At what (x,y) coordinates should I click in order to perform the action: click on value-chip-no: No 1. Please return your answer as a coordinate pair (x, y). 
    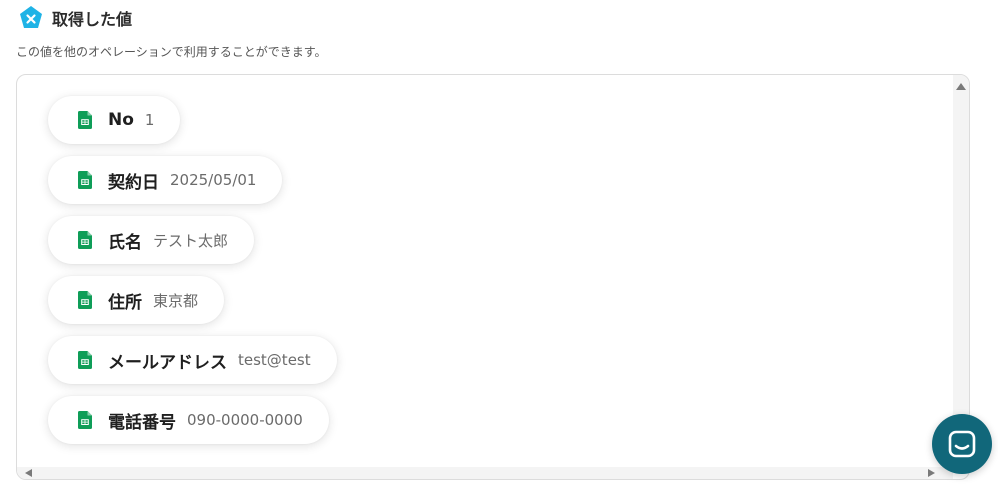
    Looking at the image, I should click on (114, 120).